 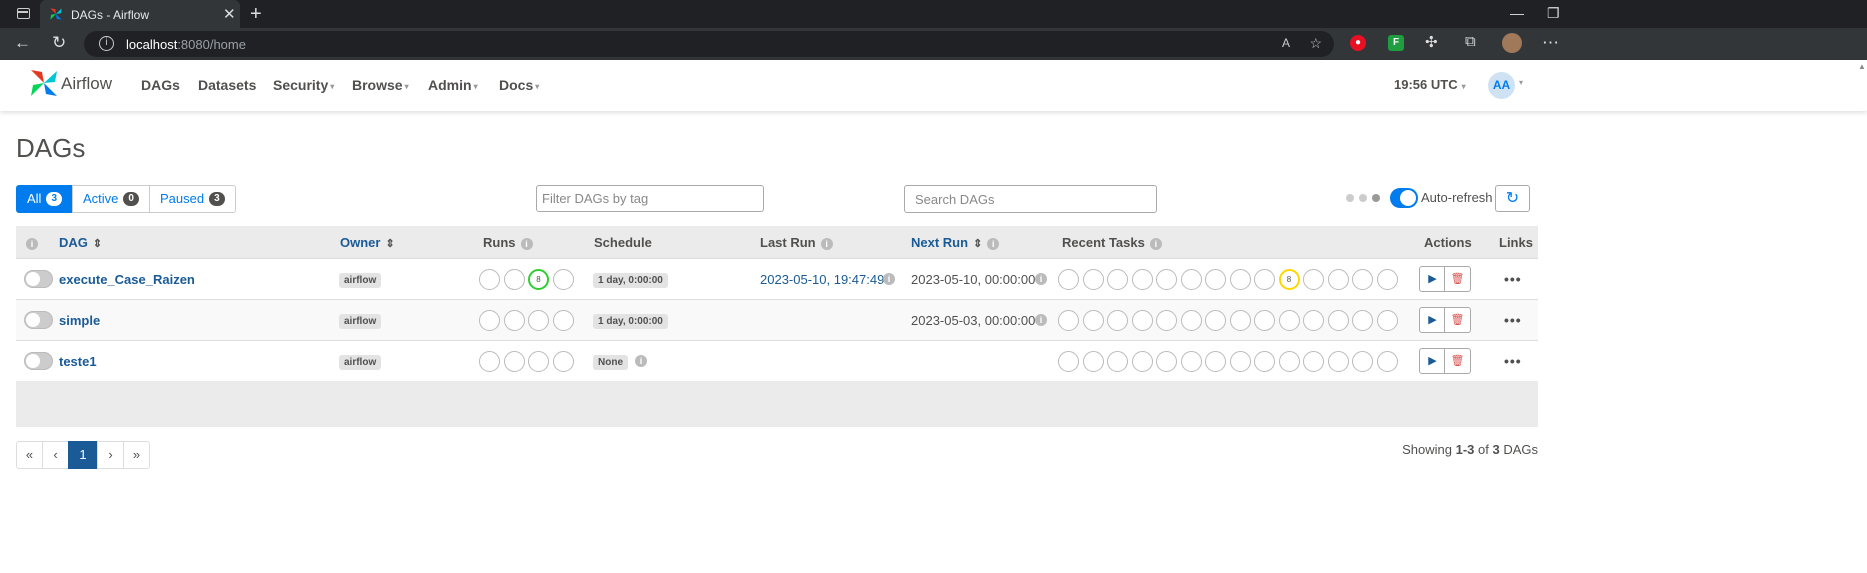 I want to click on restore-icon: ❐, so click(x=1553, y=13).